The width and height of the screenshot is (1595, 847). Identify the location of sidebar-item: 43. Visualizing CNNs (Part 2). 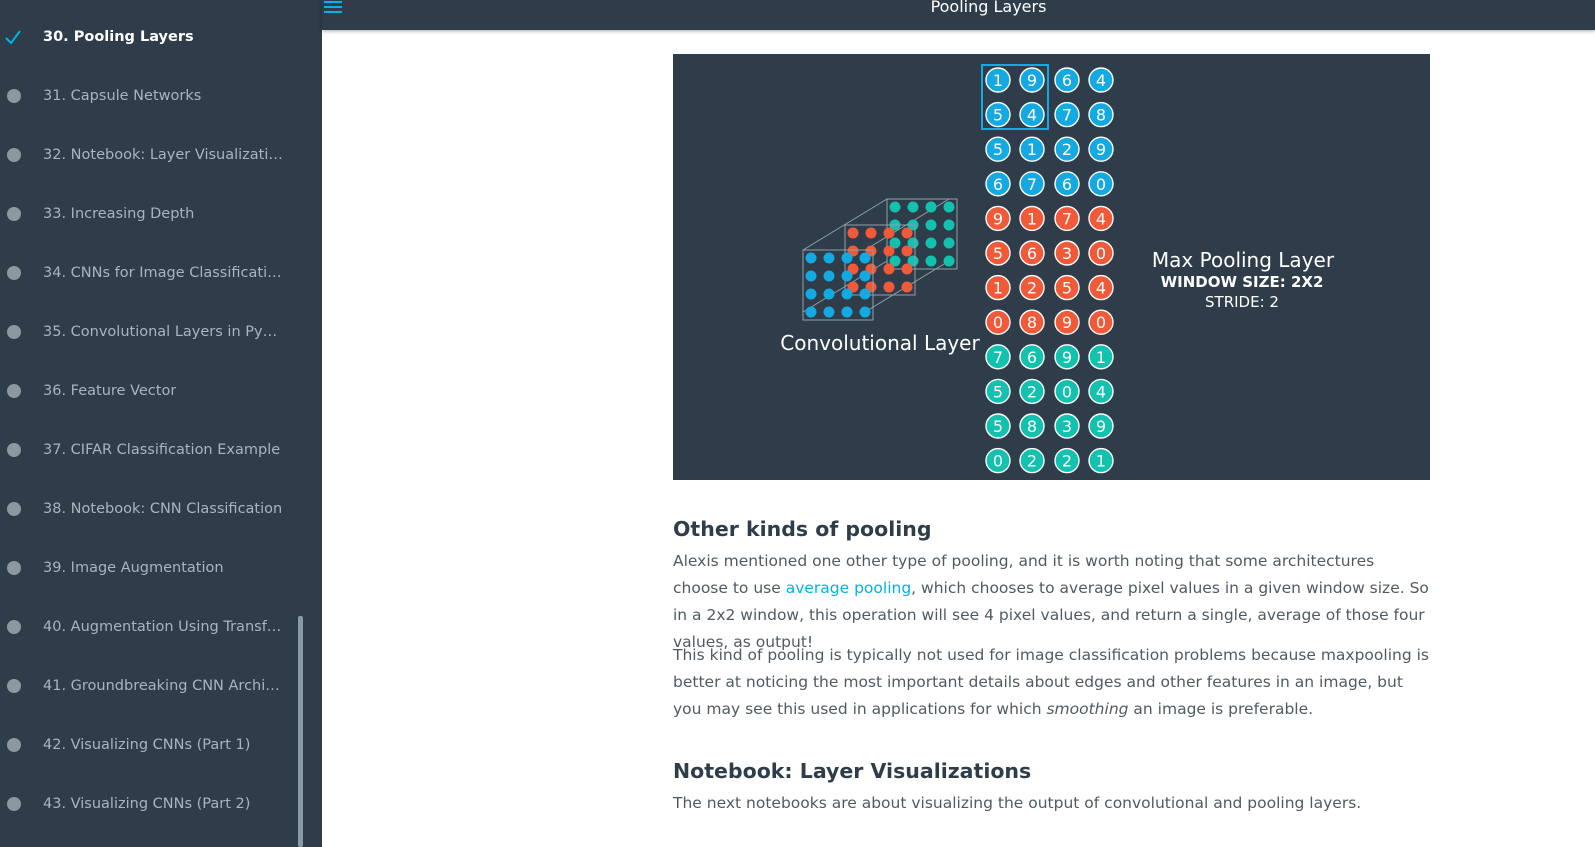
(148, 803).